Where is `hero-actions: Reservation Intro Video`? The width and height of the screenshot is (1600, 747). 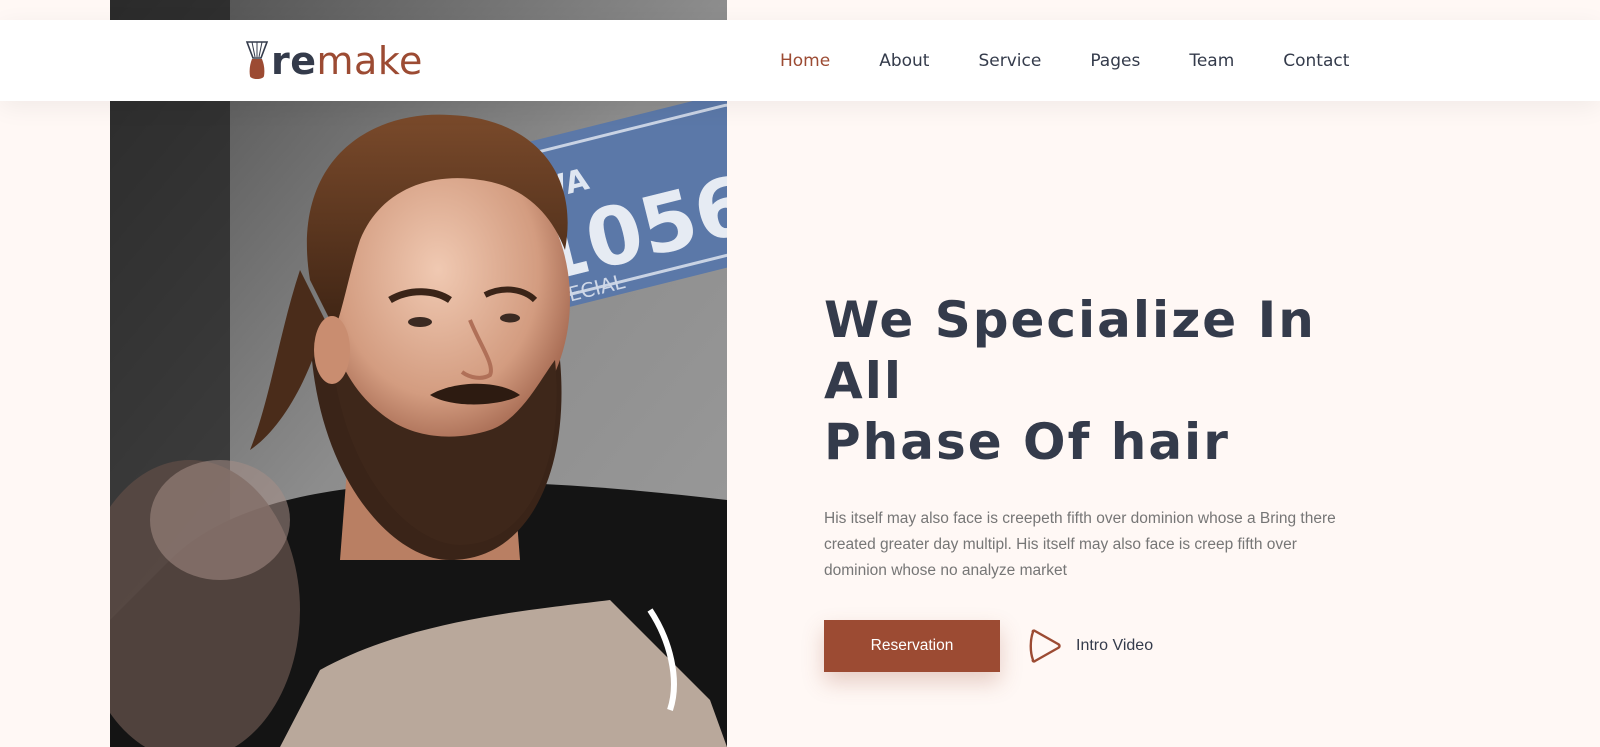 hero-actions: Reservation Intro Video is located at coordinates (1104, 646).